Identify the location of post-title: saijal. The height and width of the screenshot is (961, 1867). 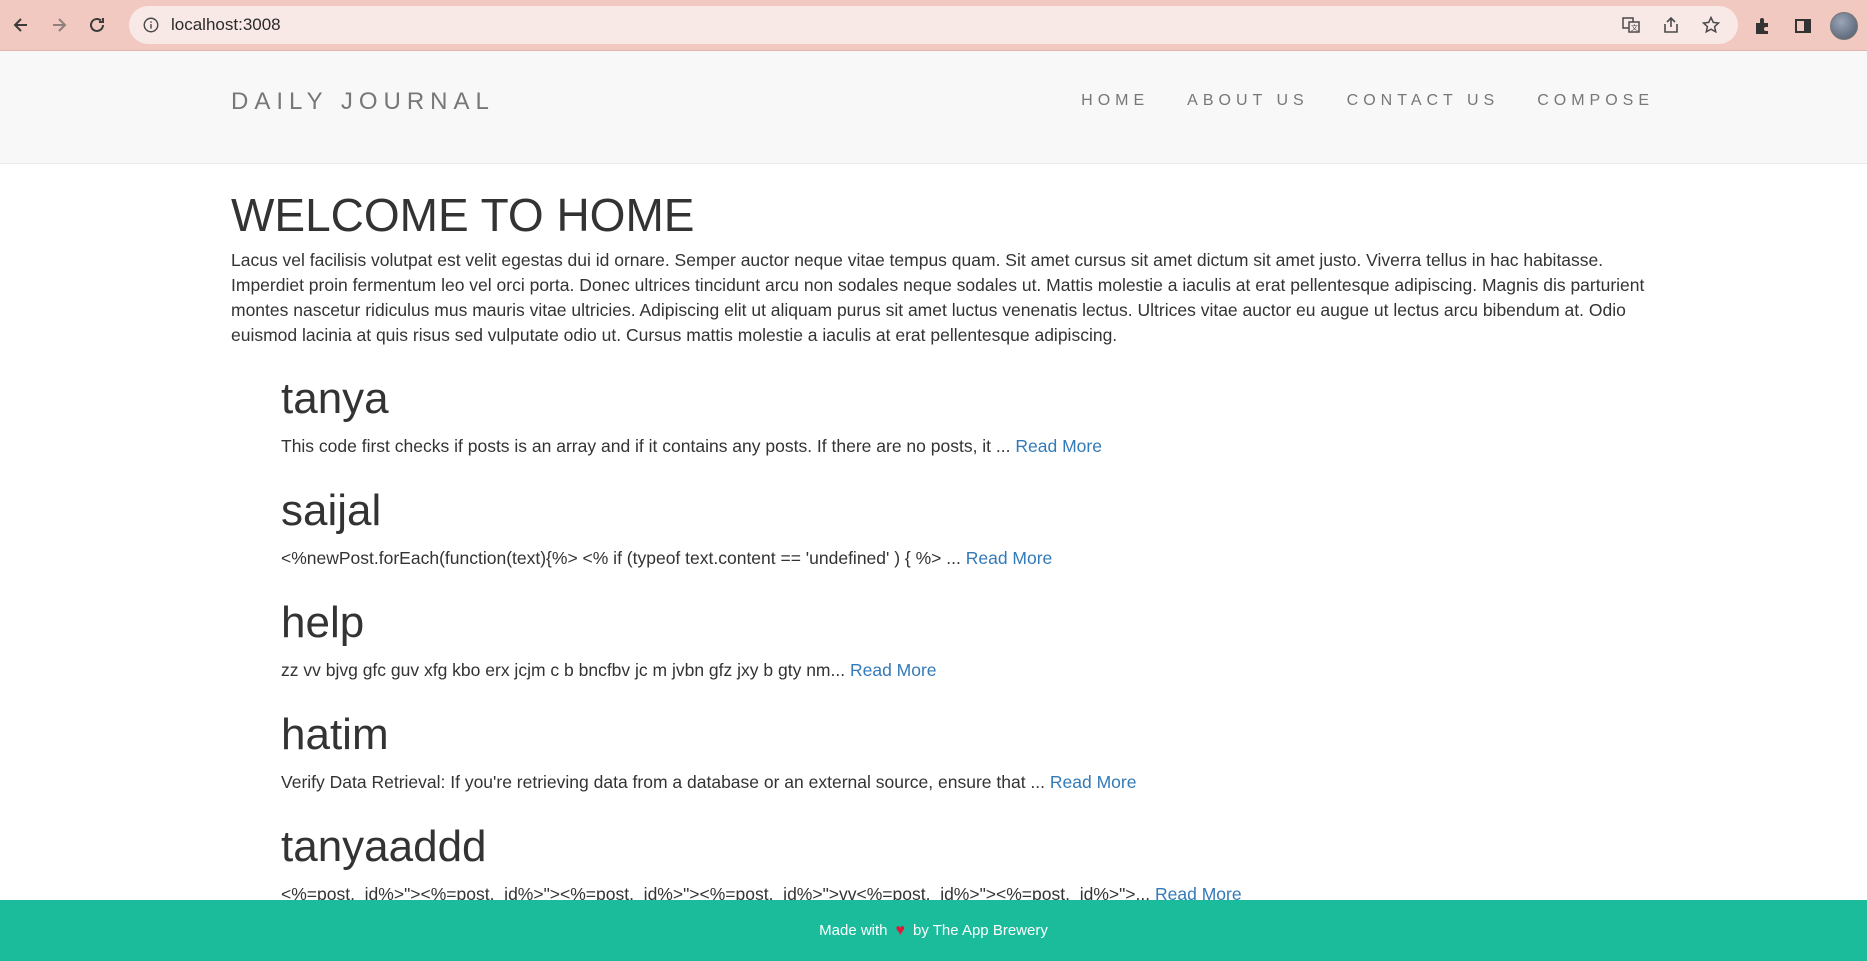
(331, 510).